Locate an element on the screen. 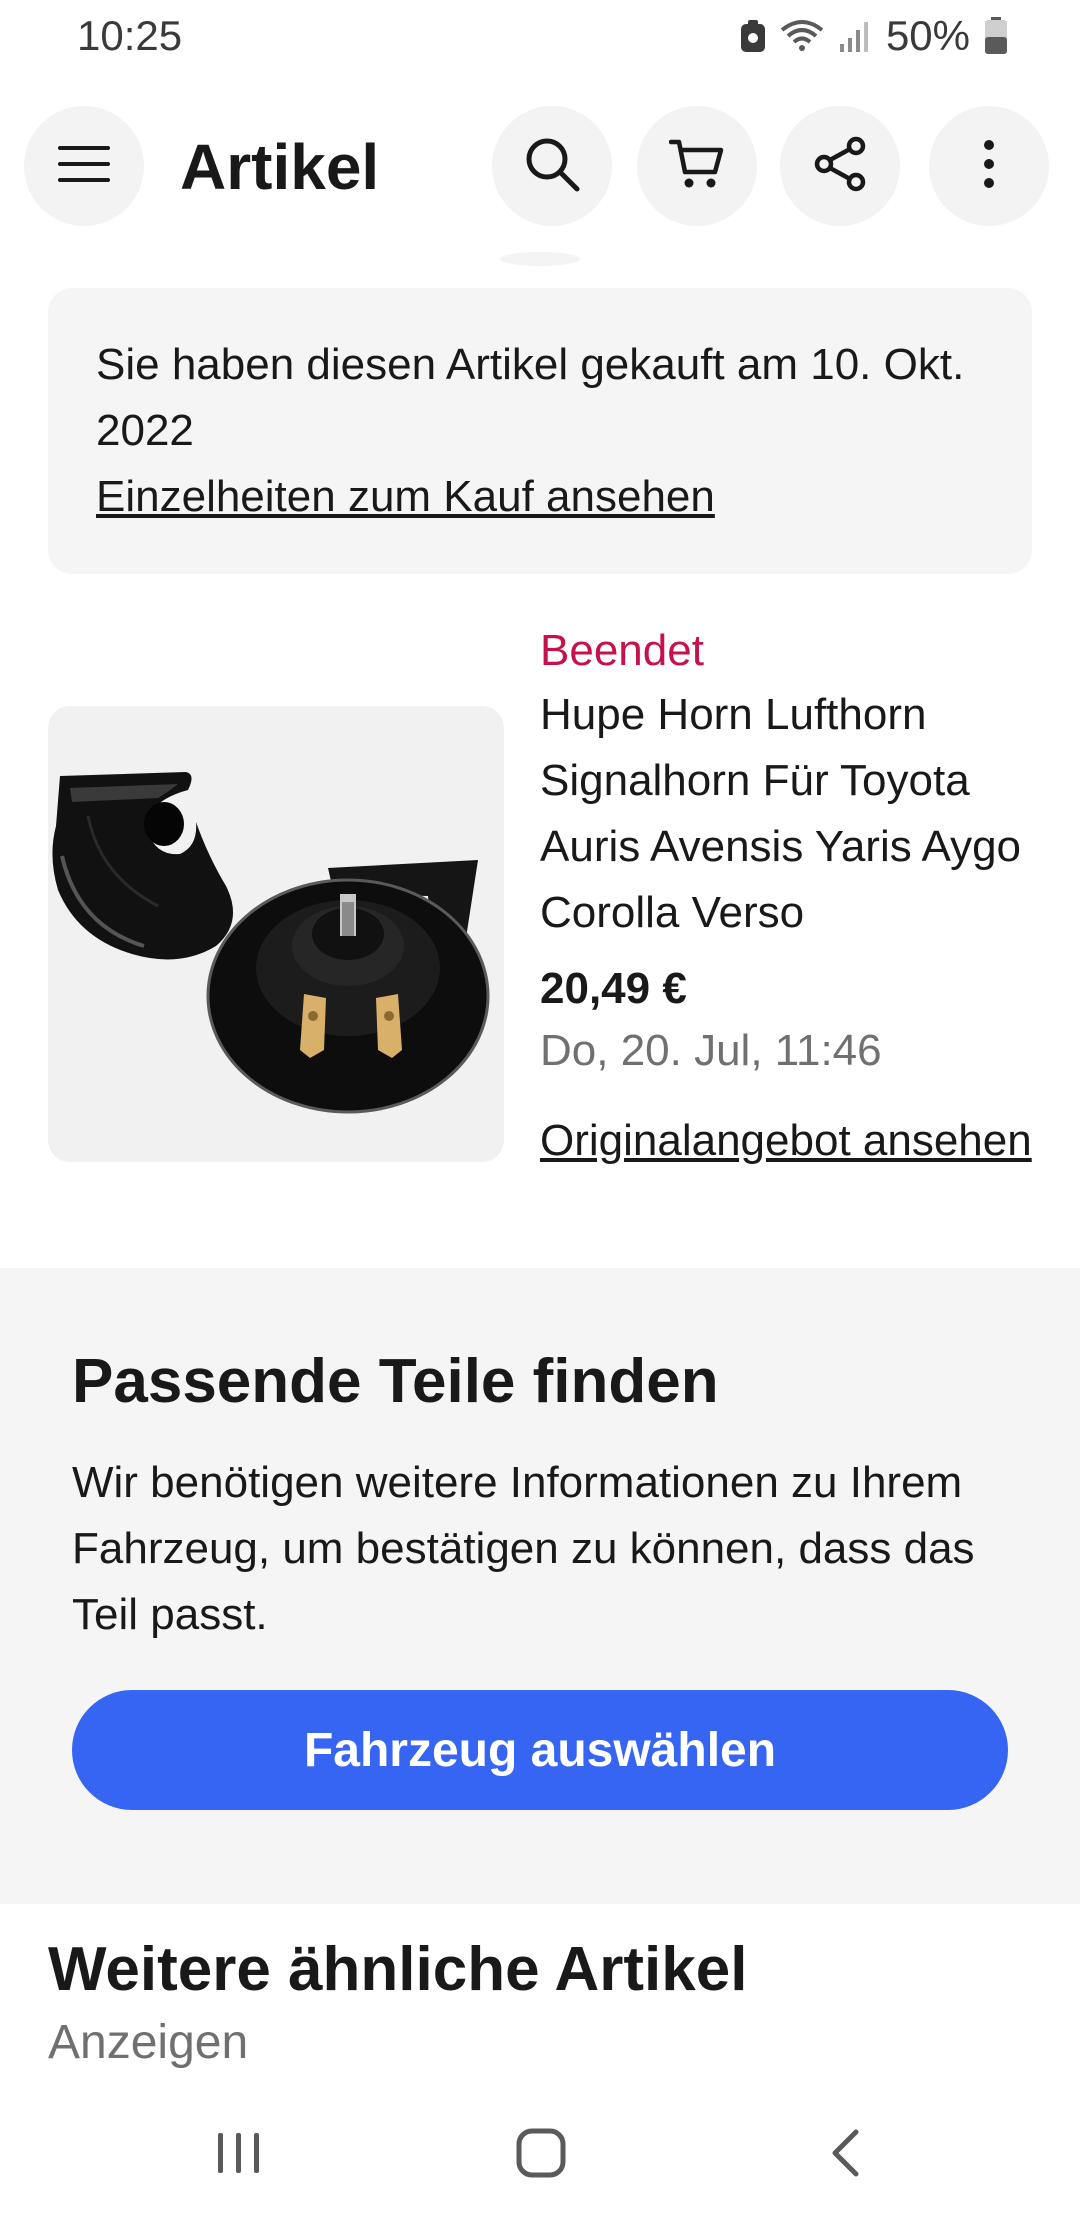  back-button is located at coordinates (845, 2155).